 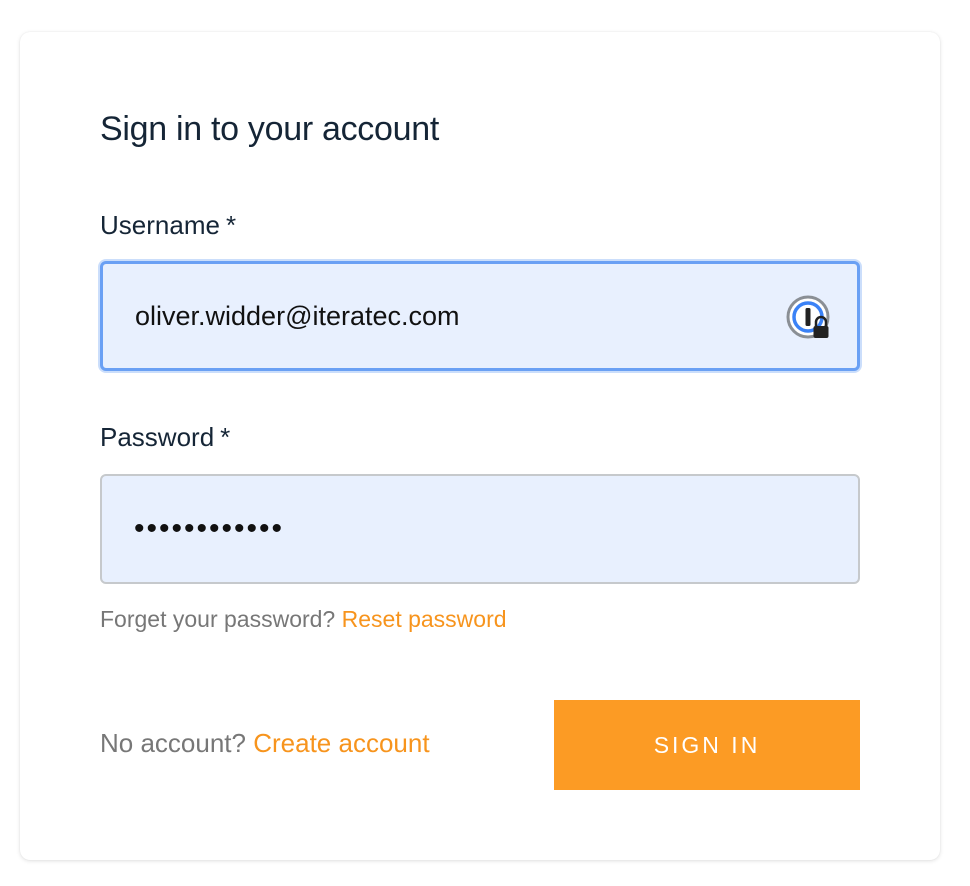 What do you see at coordinates (455, 316) in the screenshot?
I see `username-input` at bounding box center [455, 316].